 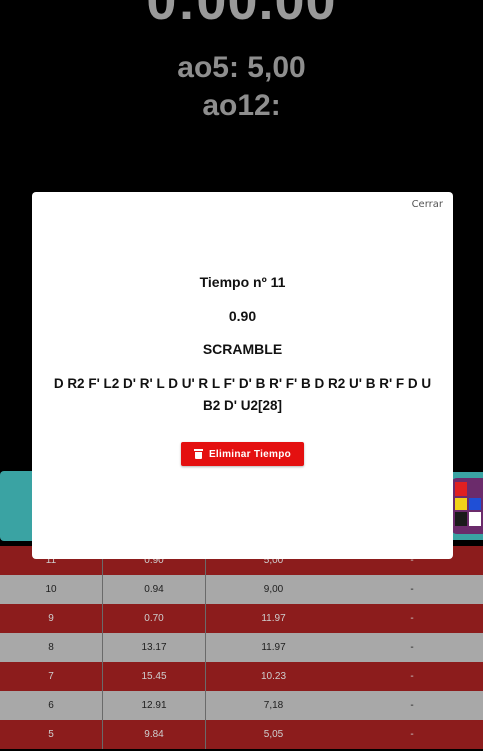 I want to click on cell-ao5: 7,18, so click(x=273, y=705).